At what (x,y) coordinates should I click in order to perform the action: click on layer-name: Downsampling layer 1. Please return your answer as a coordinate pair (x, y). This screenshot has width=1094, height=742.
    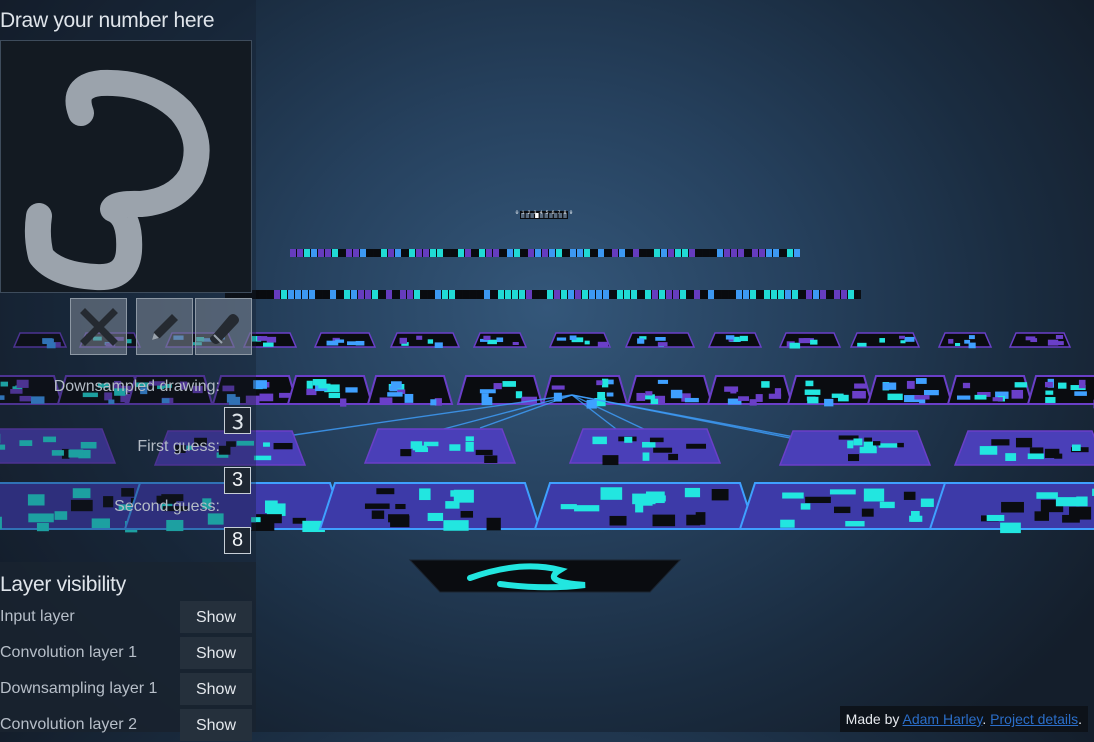
    Looking at the image, I should click on (78, 689).